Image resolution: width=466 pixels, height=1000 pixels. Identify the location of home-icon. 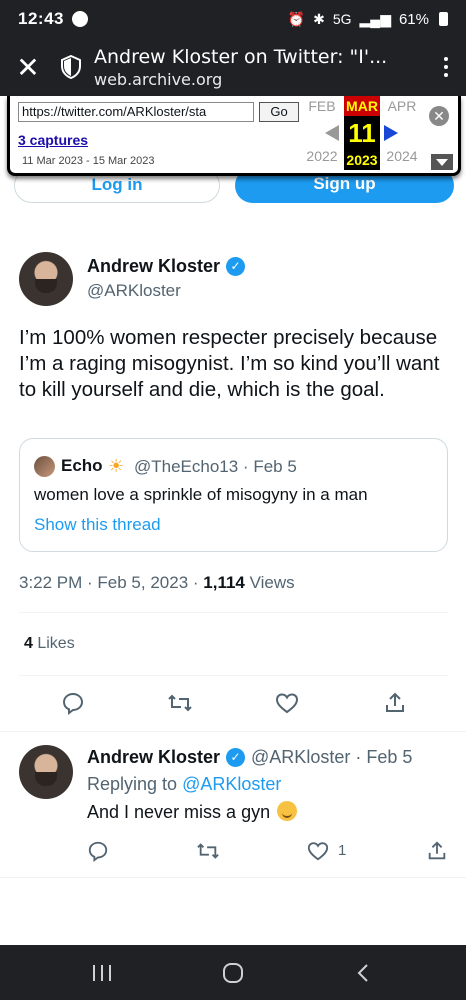
(233, 972).